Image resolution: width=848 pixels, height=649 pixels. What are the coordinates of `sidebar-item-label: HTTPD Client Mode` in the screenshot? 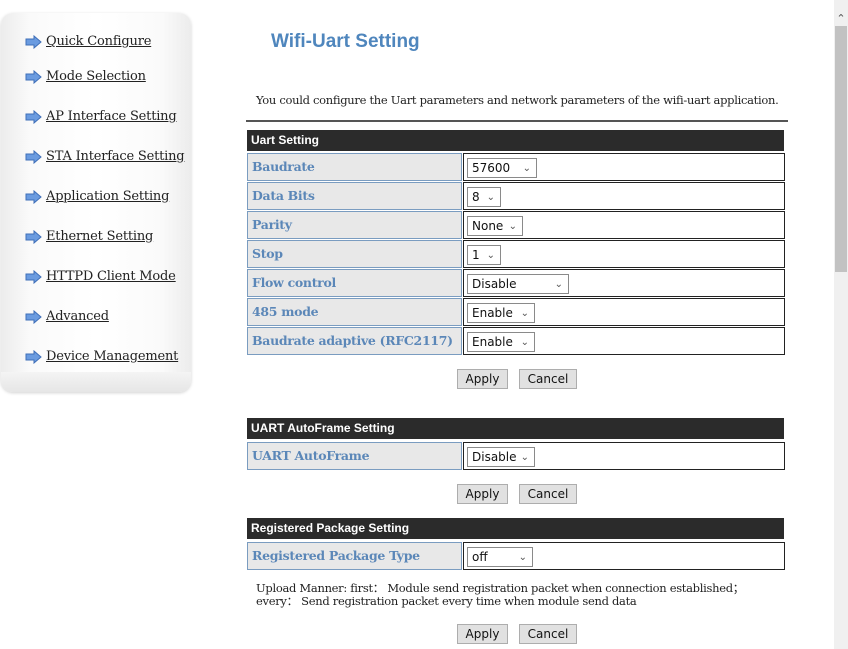 It's located at (111, 276).